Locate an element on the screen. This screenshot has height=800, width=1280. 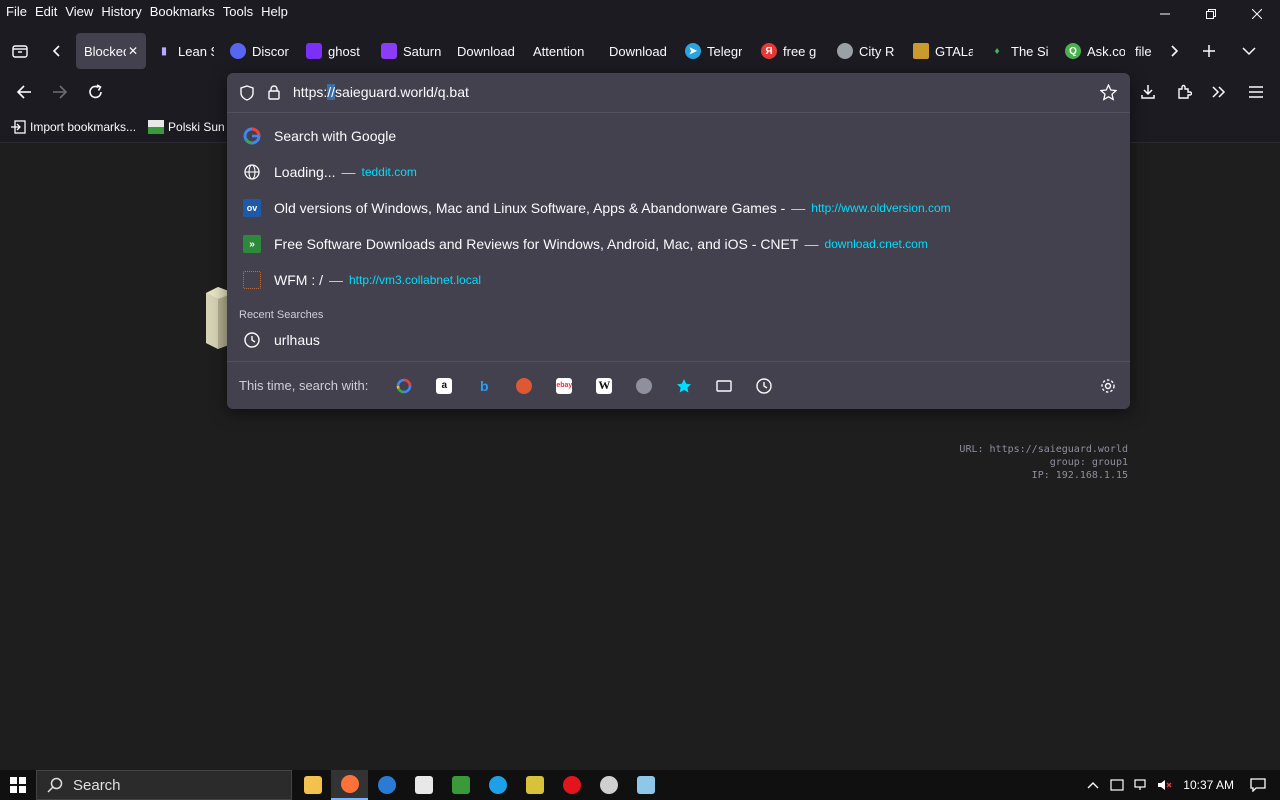
menu-help: Help is located at coordinates (274, 11).